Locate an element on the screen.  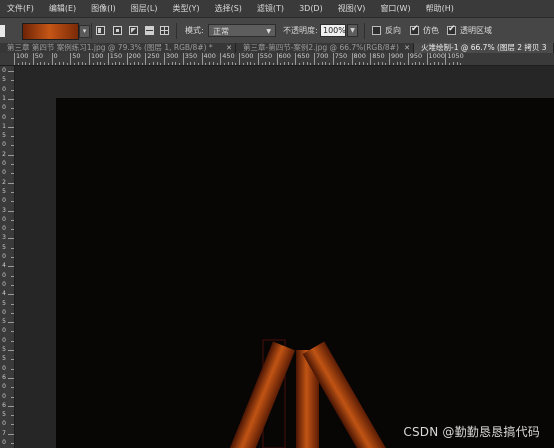
mode-dropdown: 正常 ▼ is located at coordinates (242, 30).